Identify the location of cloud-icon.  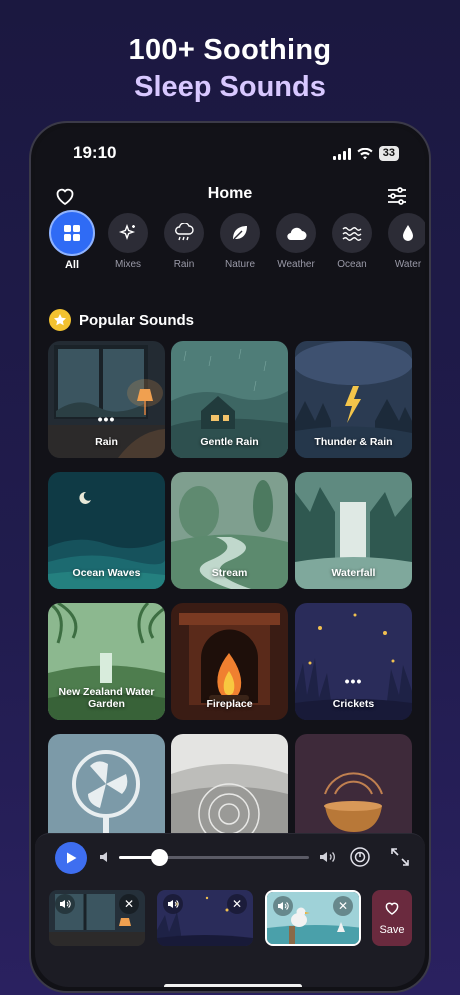
(297, 234).